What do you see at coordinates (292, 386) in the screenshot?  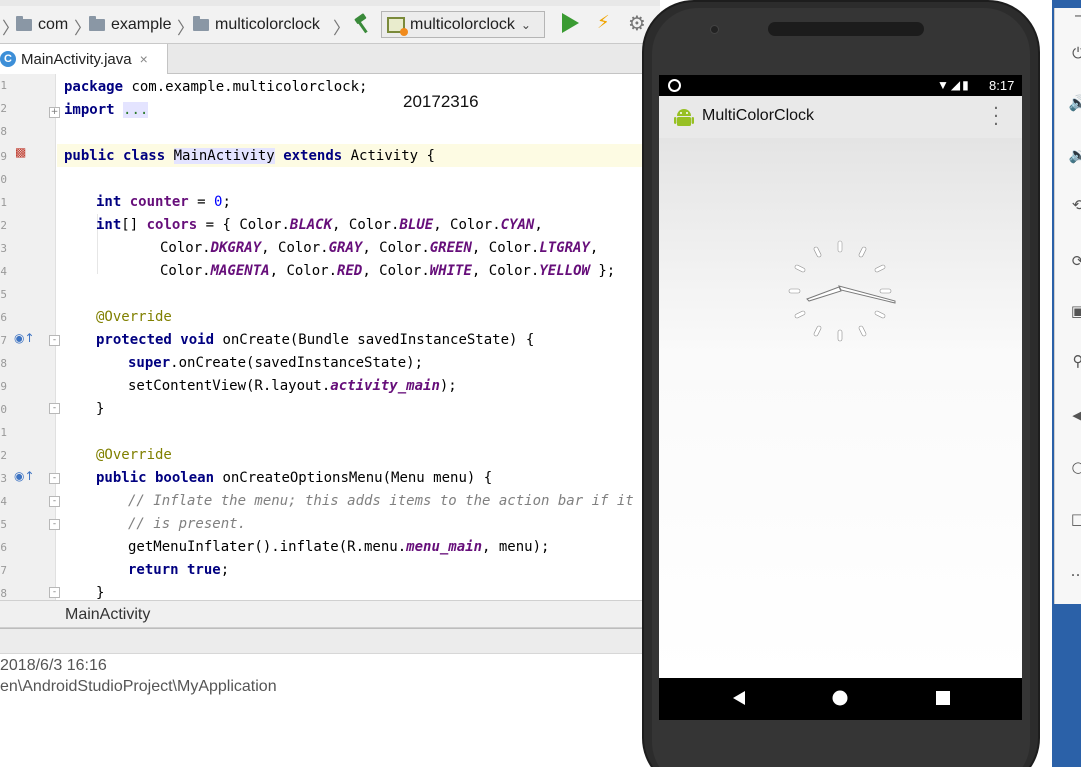 I see `code-line: setContentView(R.layout.activity_main);` at bounding box center [292, 386].